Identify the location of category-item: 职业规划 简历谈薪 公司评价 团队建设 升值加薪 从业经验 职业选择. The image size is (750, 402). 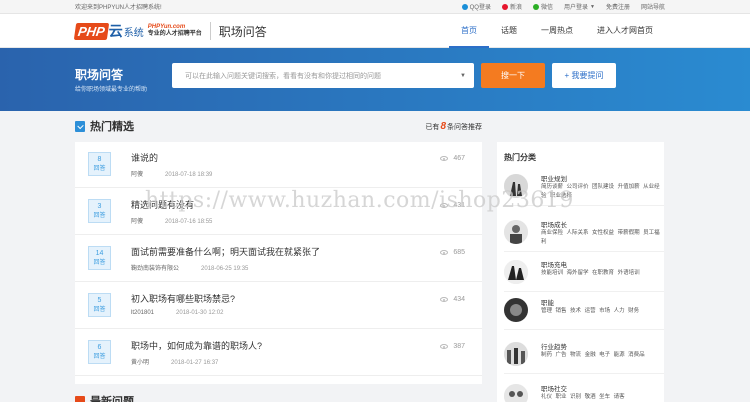
(584, 187).